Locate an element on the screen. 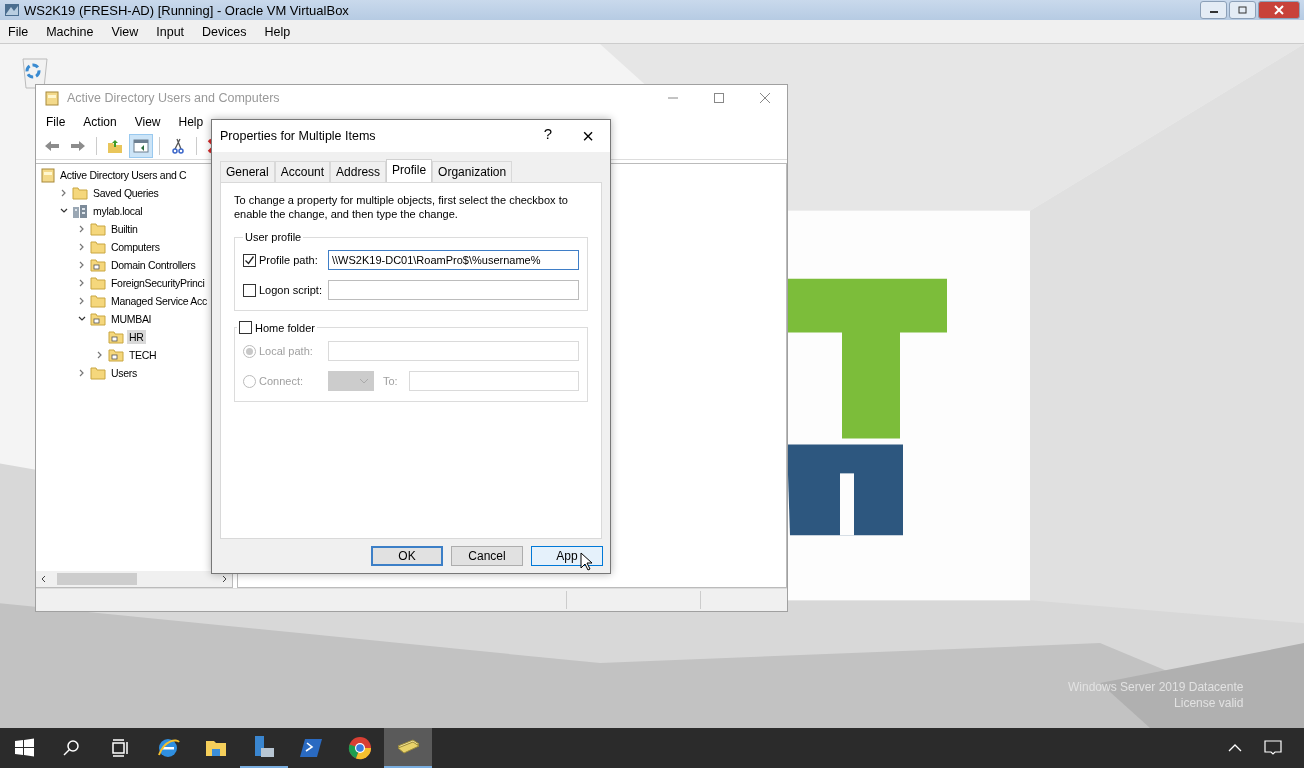  menu-item: Action is located at coordinates (100, 122).